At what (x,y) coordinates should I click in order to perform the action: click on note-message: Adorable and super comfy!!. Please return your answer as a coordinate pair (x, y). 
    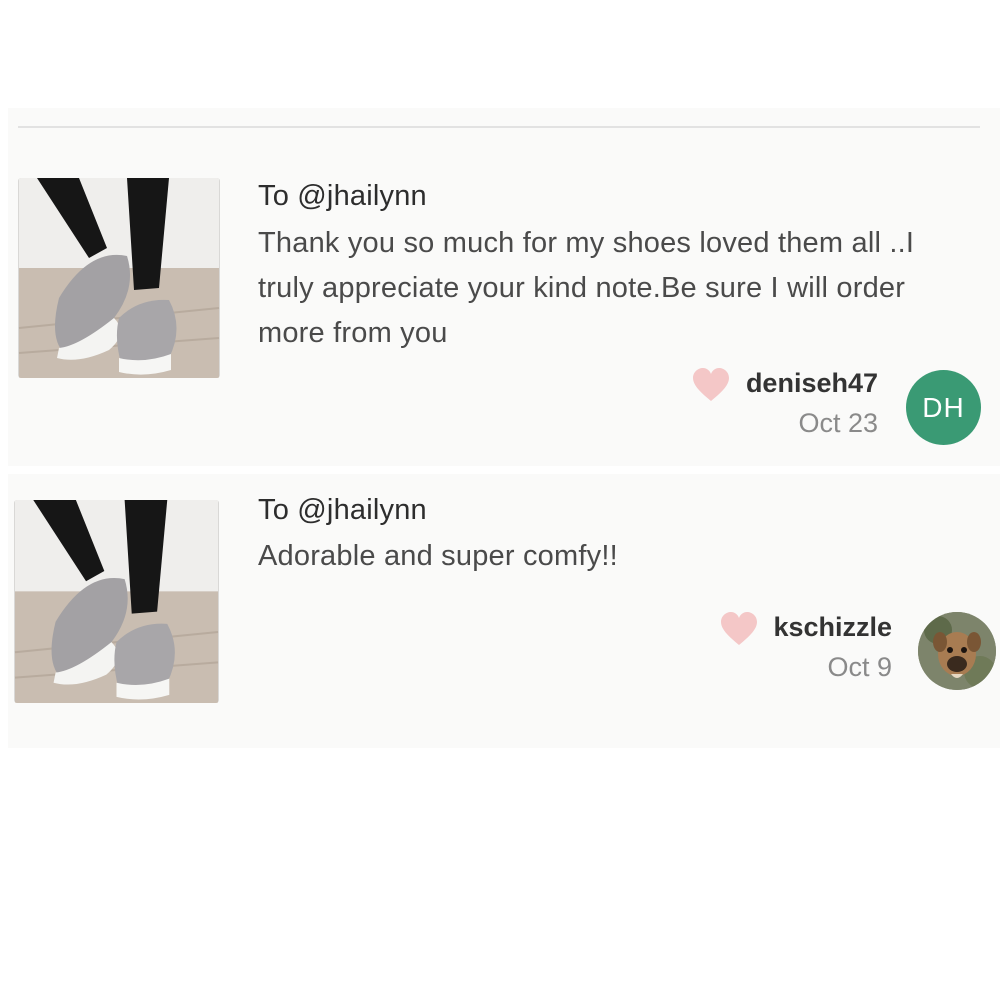
    Looking at the image, I should click on (438, 556).